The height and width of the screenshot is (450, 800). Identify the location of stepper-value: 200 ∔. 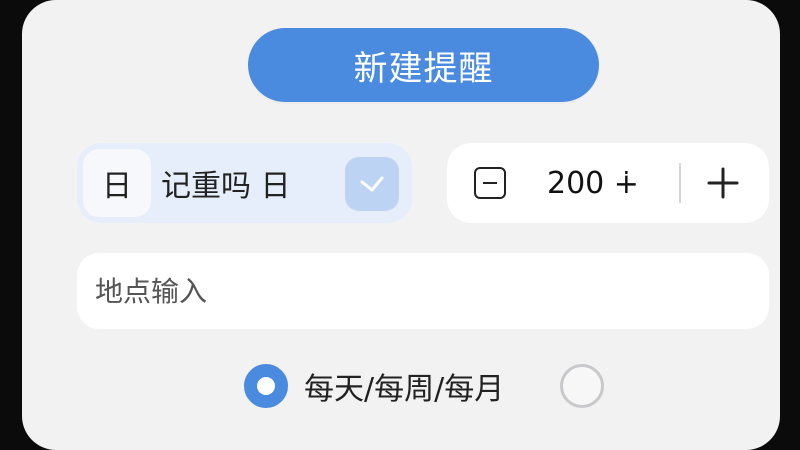
(593, 183).